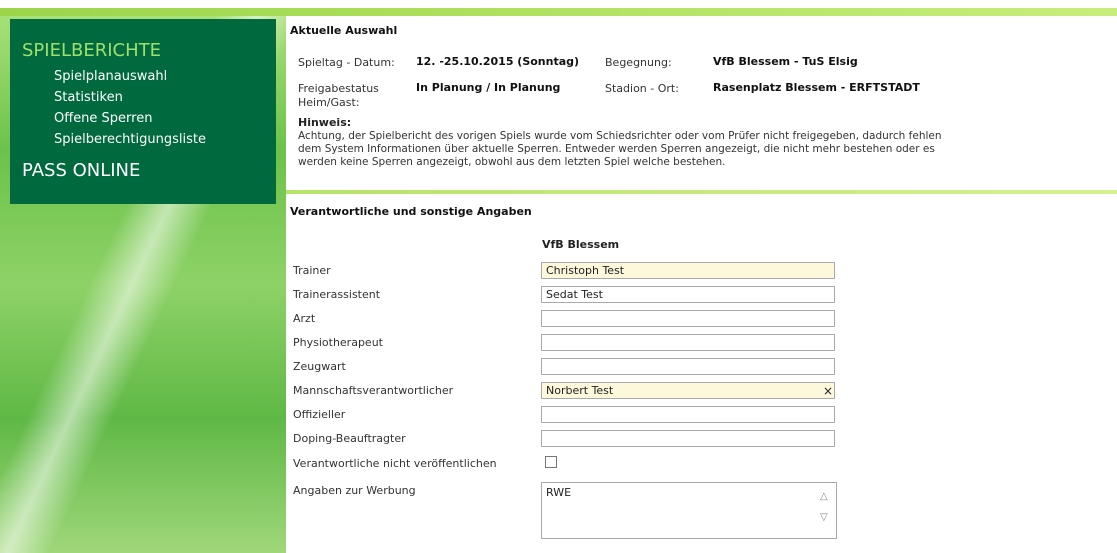  Describe the element at coordinates (88, 97) in the screenshot. I see `nav-item-statistiken: Statistiken` at that location.